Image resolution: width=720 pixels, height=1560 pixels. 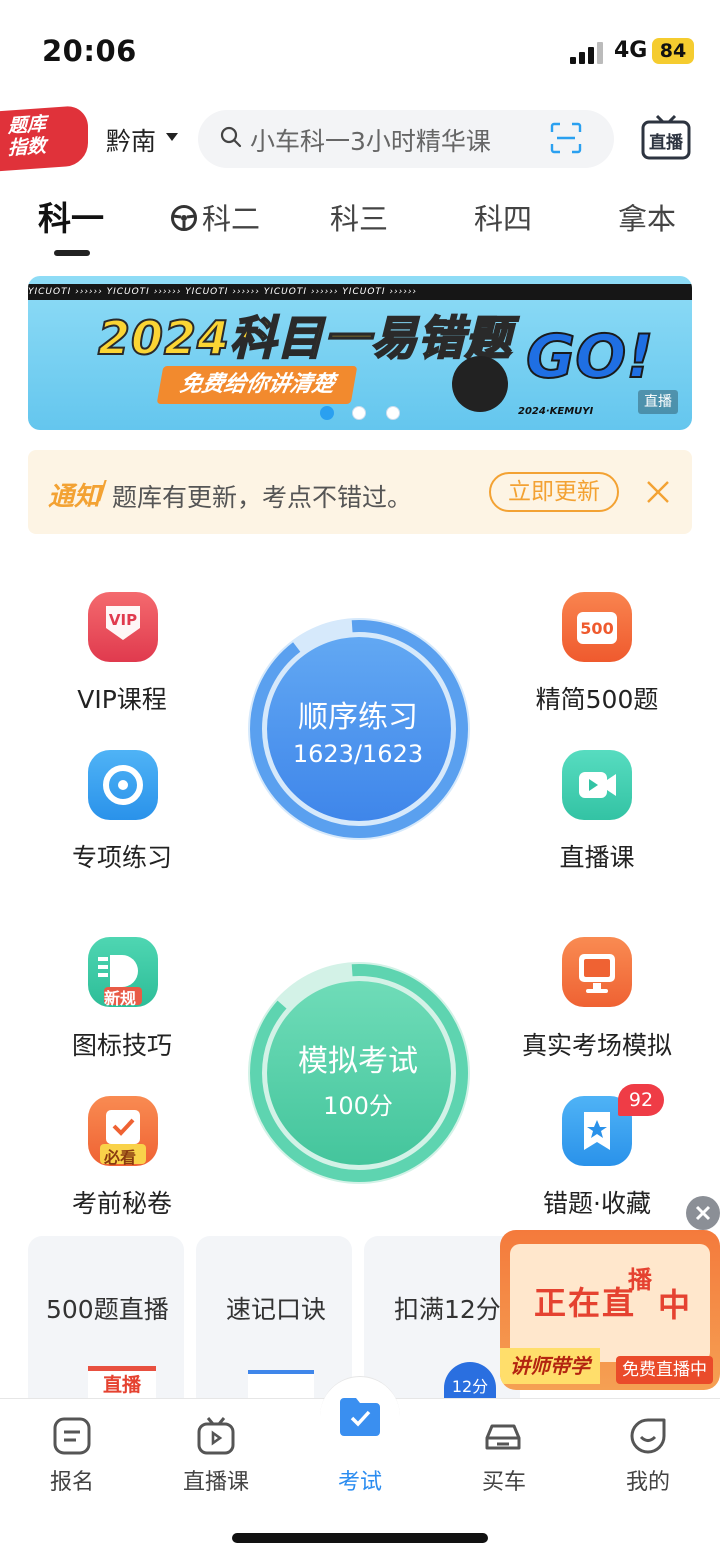 What do you see at coordinates (123, 785) in the screenshot?
I see `target-icon` at bounding box center [123, 785].